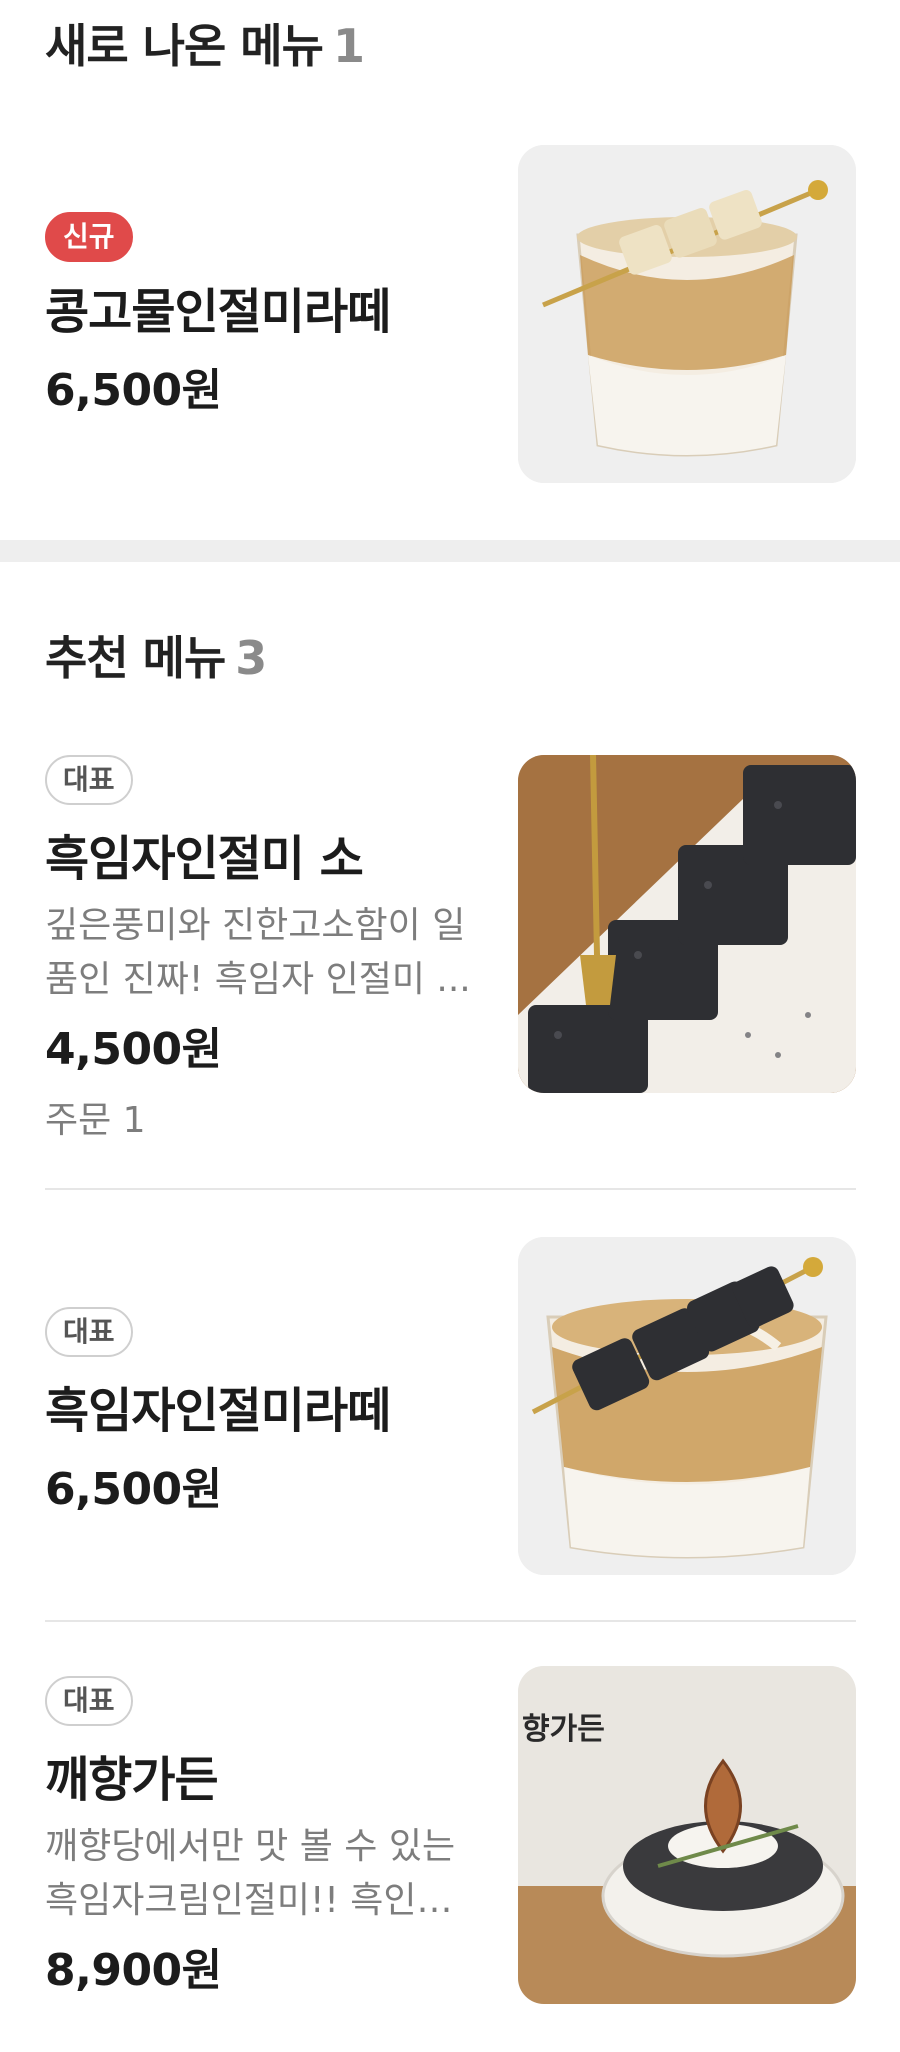  Describe the element at coordinates (135, 658) in the screenshot. I see `section-title-text: 추천 메뉴` at that location.